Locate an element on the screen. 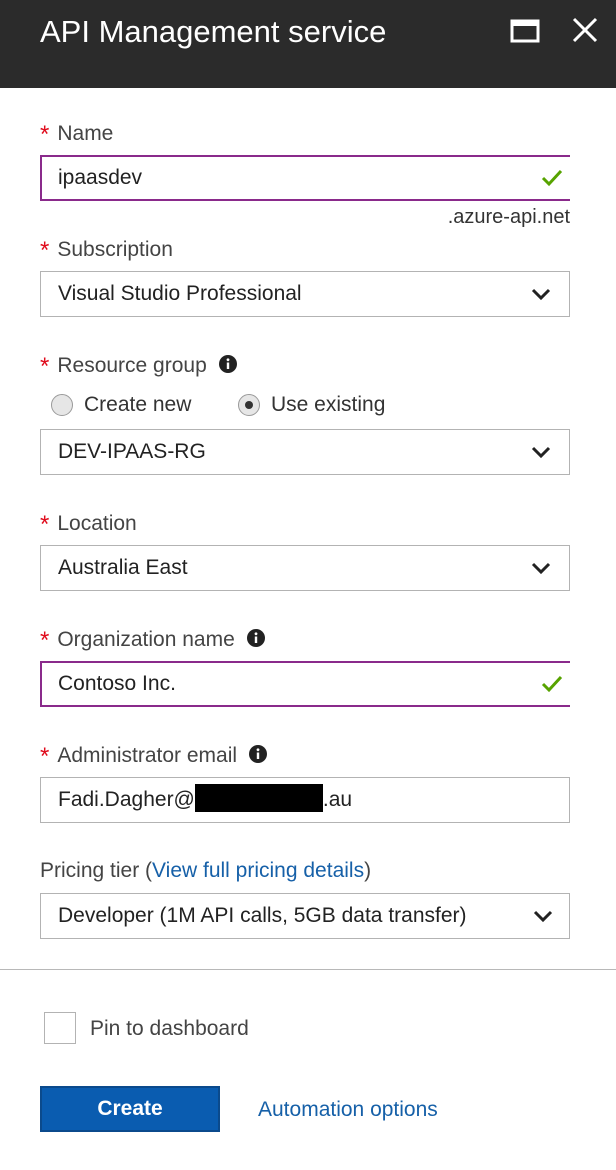  close-button is located at coordinates (585, 31).